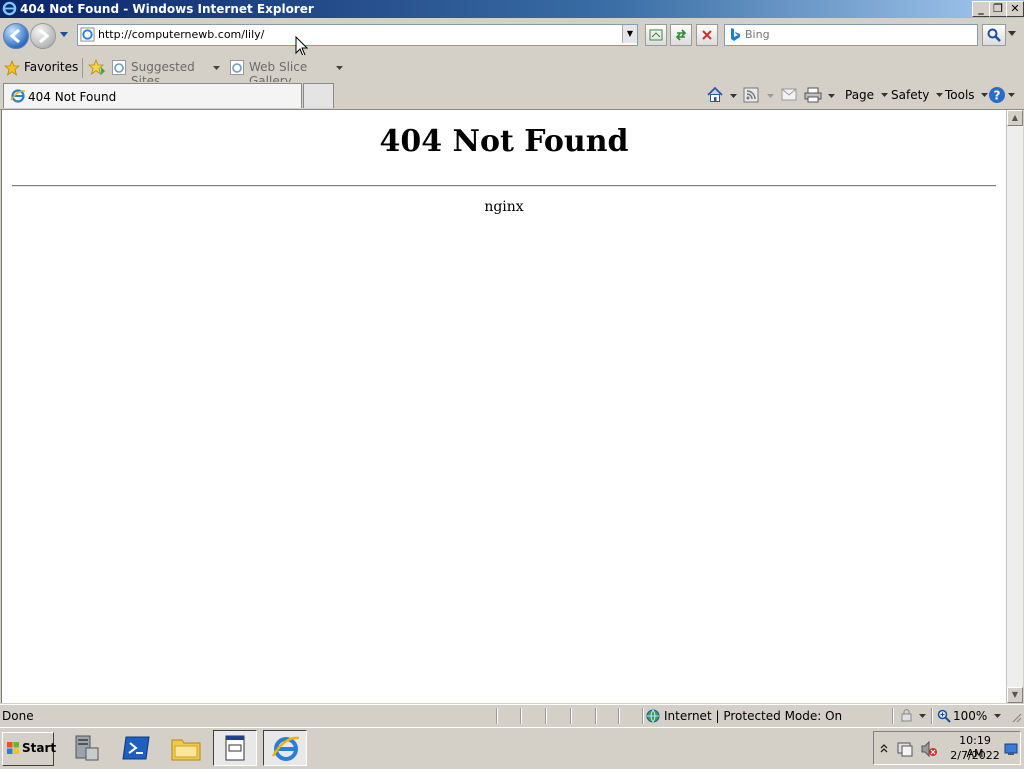 The height and width of the screenshot is (769, 1024). What do you see at coordinates (884, 748) in the screenshot?
I see `show-hidden-icons-chevron-icon` at bounding box center [884, 748].